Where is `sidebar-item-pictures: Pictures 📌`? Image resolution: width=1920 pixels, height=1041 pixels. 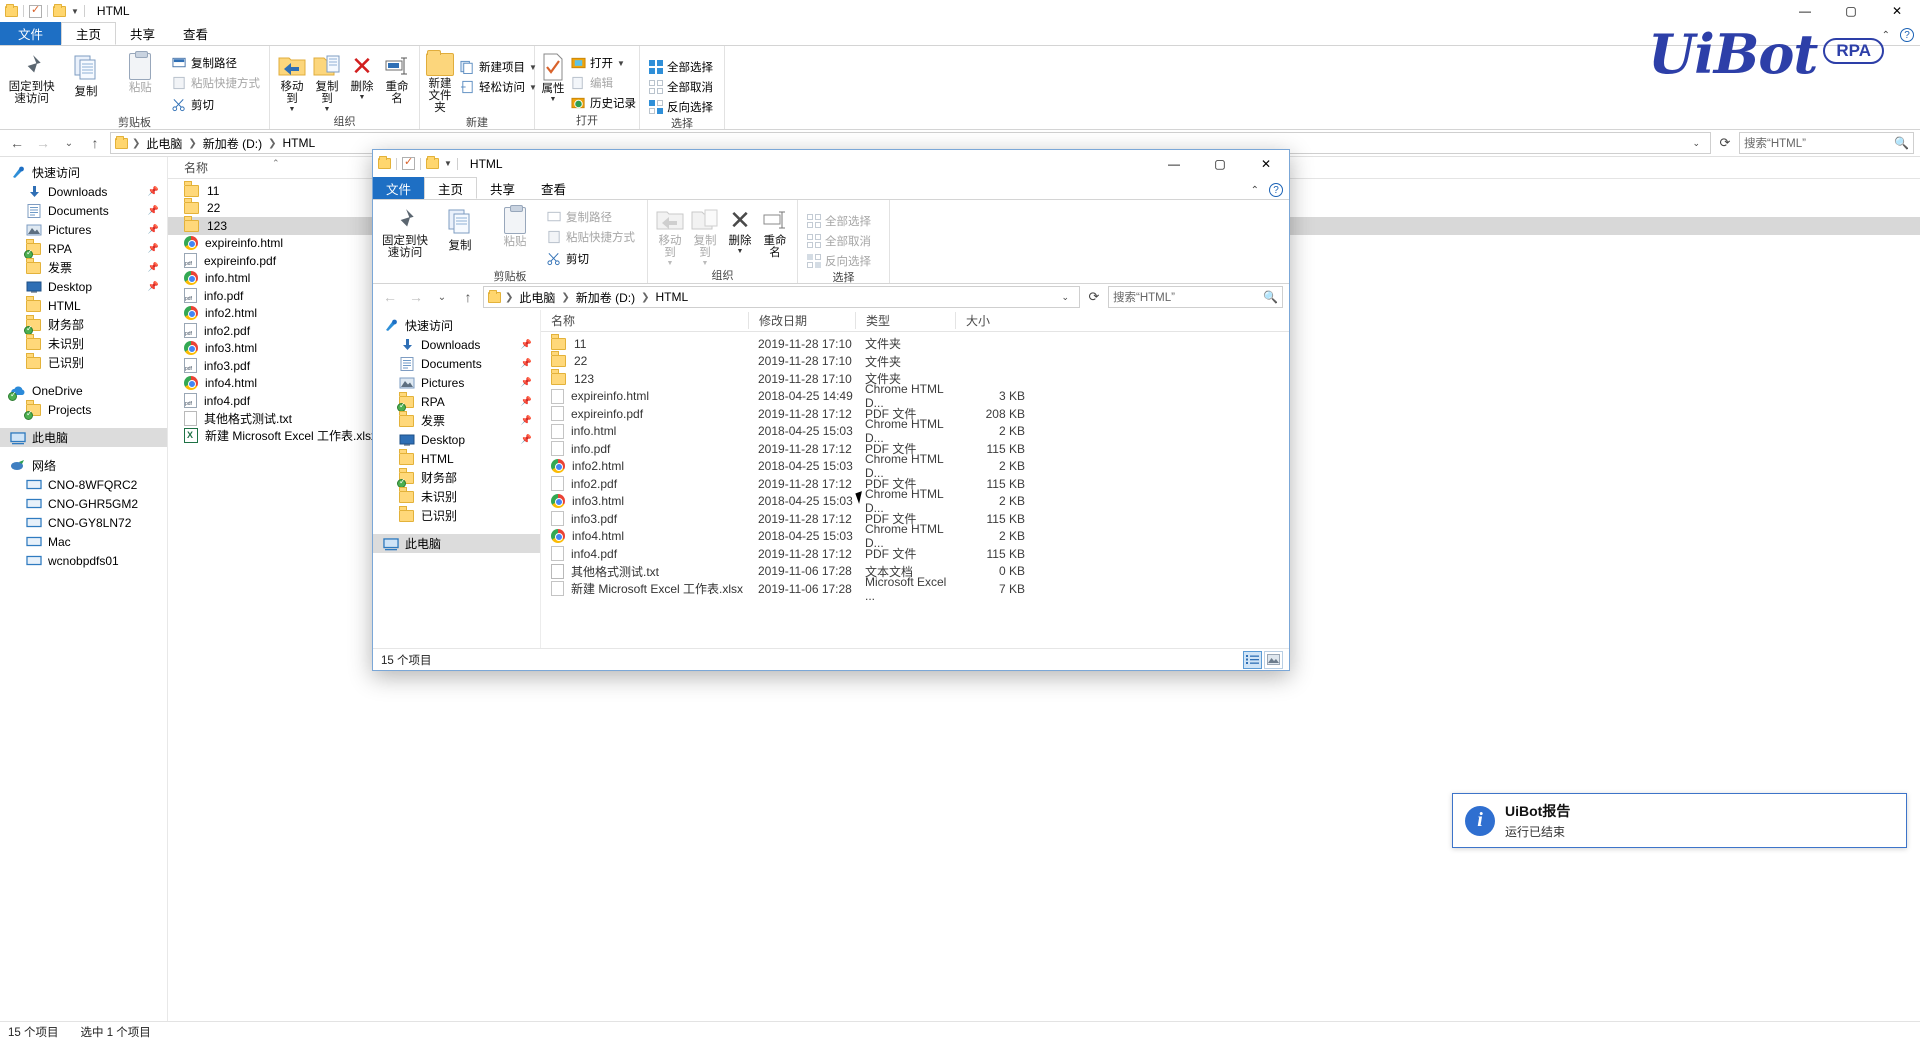
sidebar-item-pictures: Pictures 📌 is located at coordinates (83, 229).